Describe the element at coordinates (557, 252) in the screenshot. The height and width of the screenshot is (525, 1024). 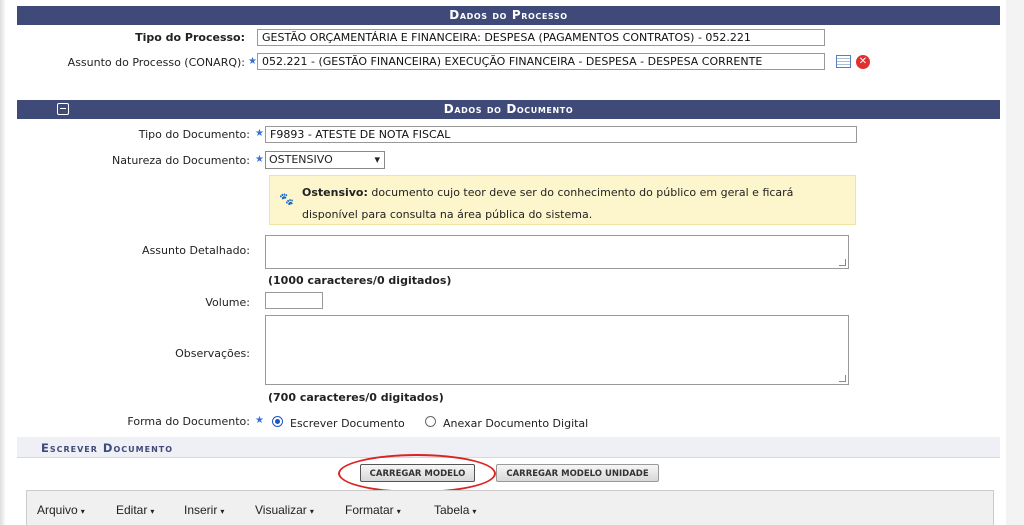
I see `assunto-detalhado-textarea` at that location.